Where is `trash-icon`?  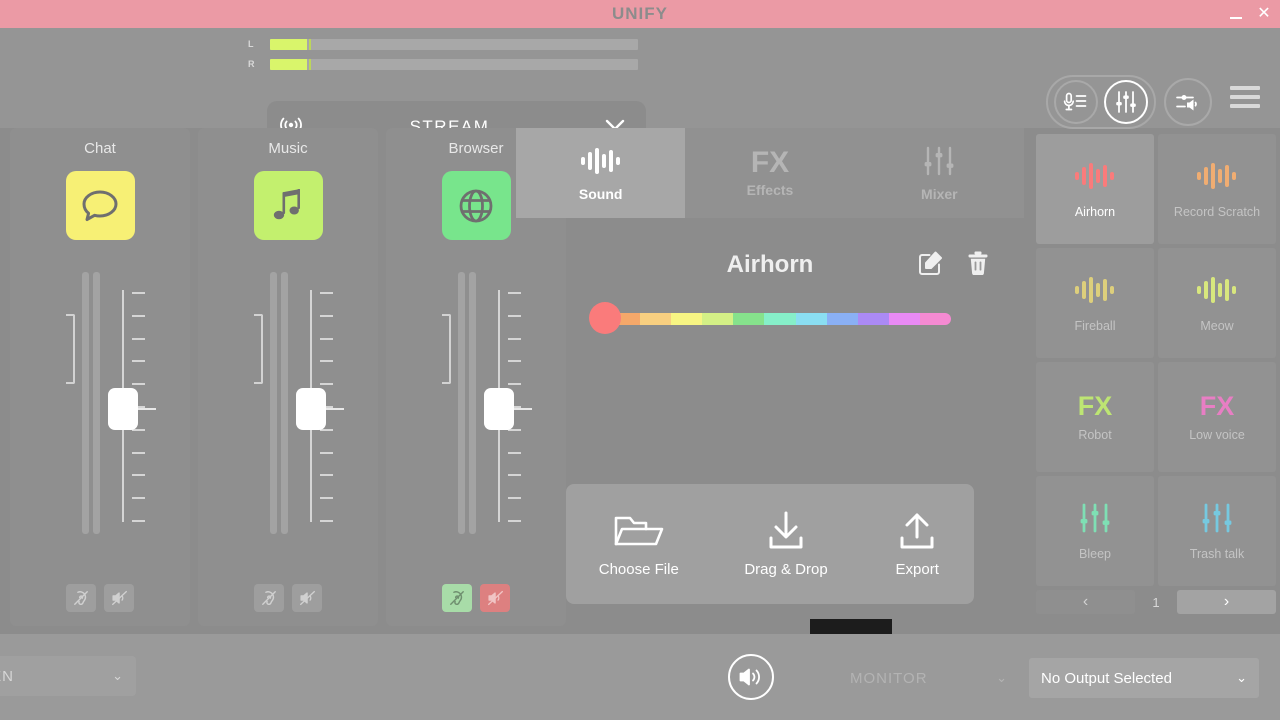
trash-icon is located at coordinates (978, 265).